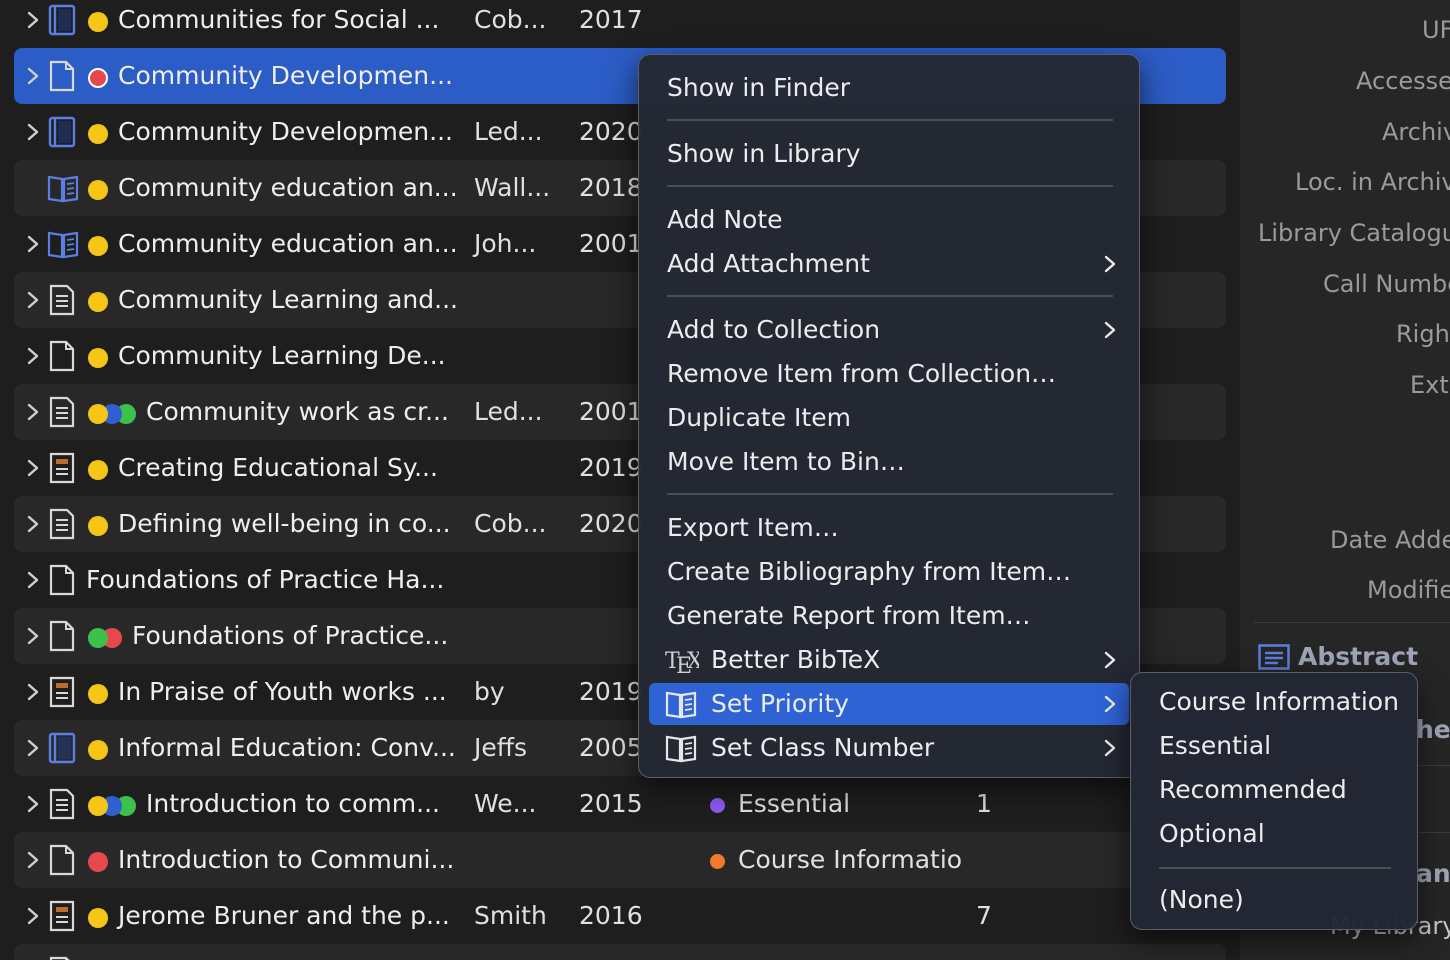  I want to click on item-class-number: 7, so click(984, 915).